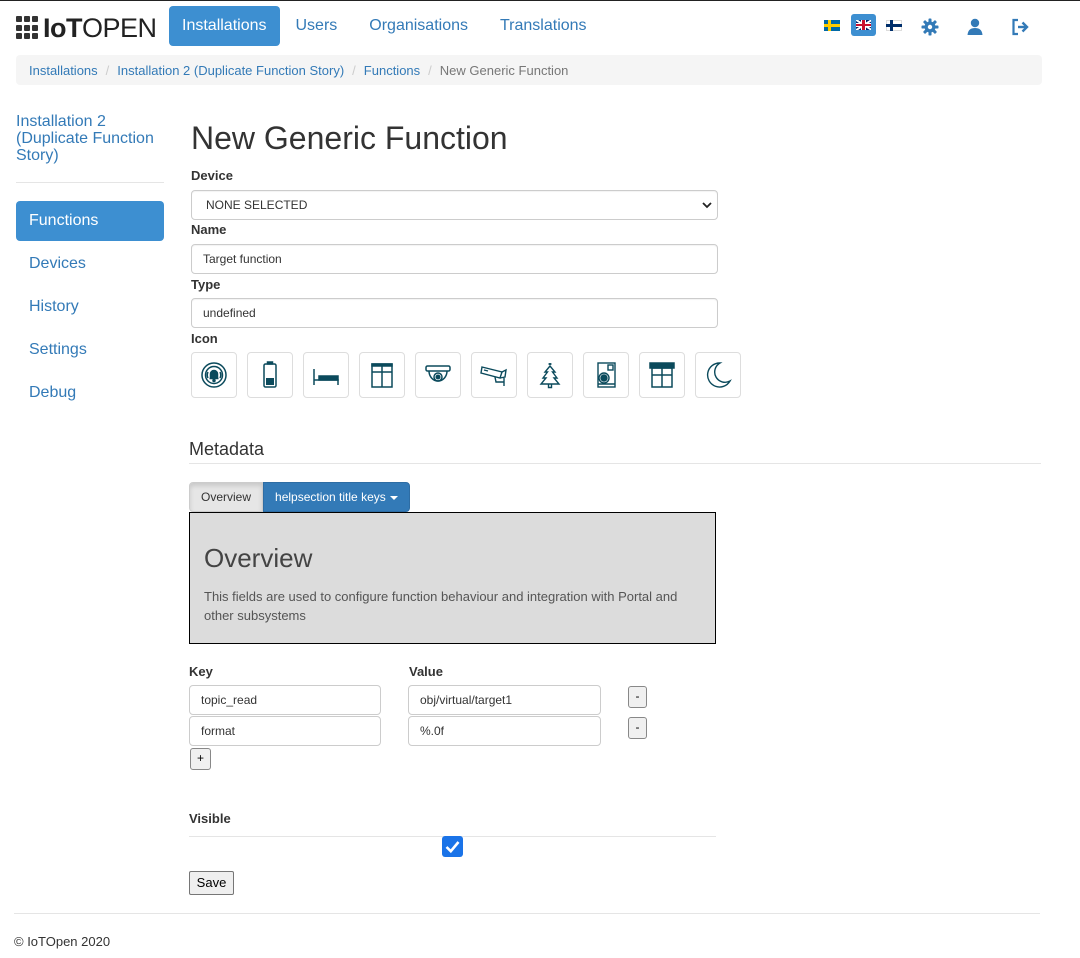 The width and height of the screenshot is (1080, 958). I want to click on type-label: Type, so click(206, 284).